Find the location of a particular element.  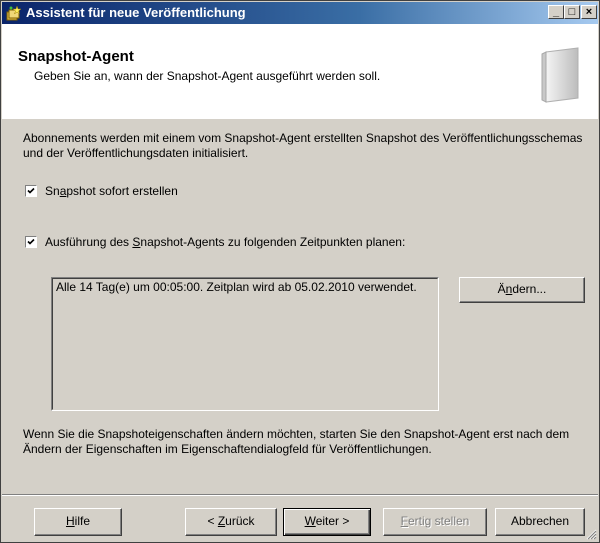

wizard-app-icon is located at coordinates (14, 13).